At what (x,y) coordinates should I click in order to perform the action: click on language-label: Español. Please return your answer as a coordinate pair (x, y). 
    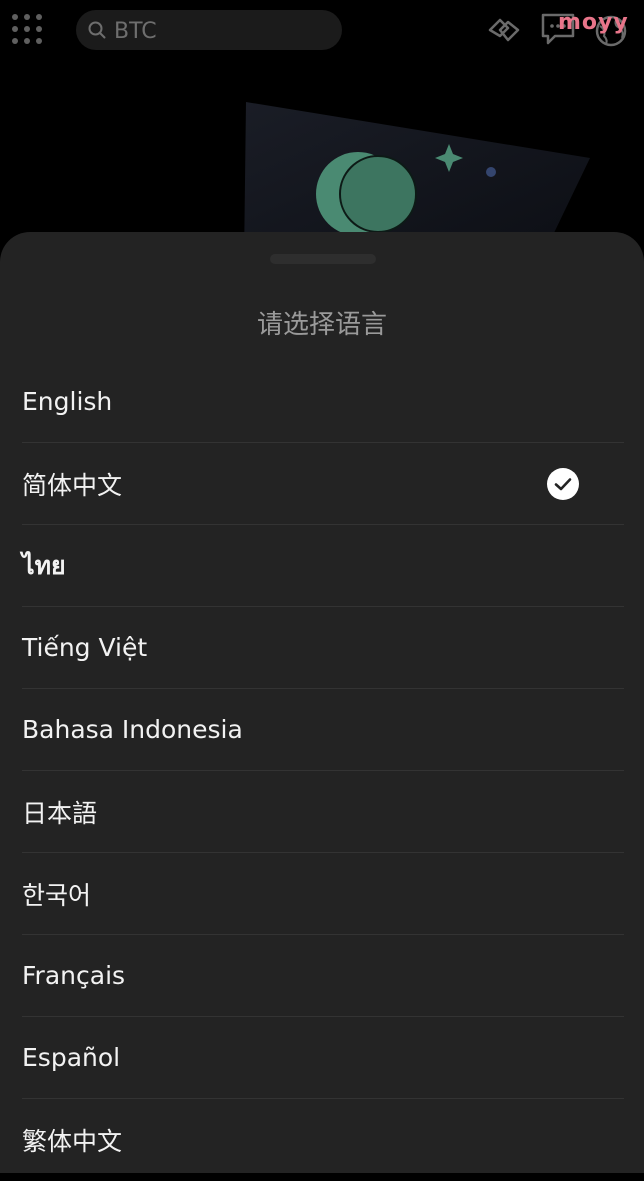
    Looking at the image, I should click on (71, 1057).